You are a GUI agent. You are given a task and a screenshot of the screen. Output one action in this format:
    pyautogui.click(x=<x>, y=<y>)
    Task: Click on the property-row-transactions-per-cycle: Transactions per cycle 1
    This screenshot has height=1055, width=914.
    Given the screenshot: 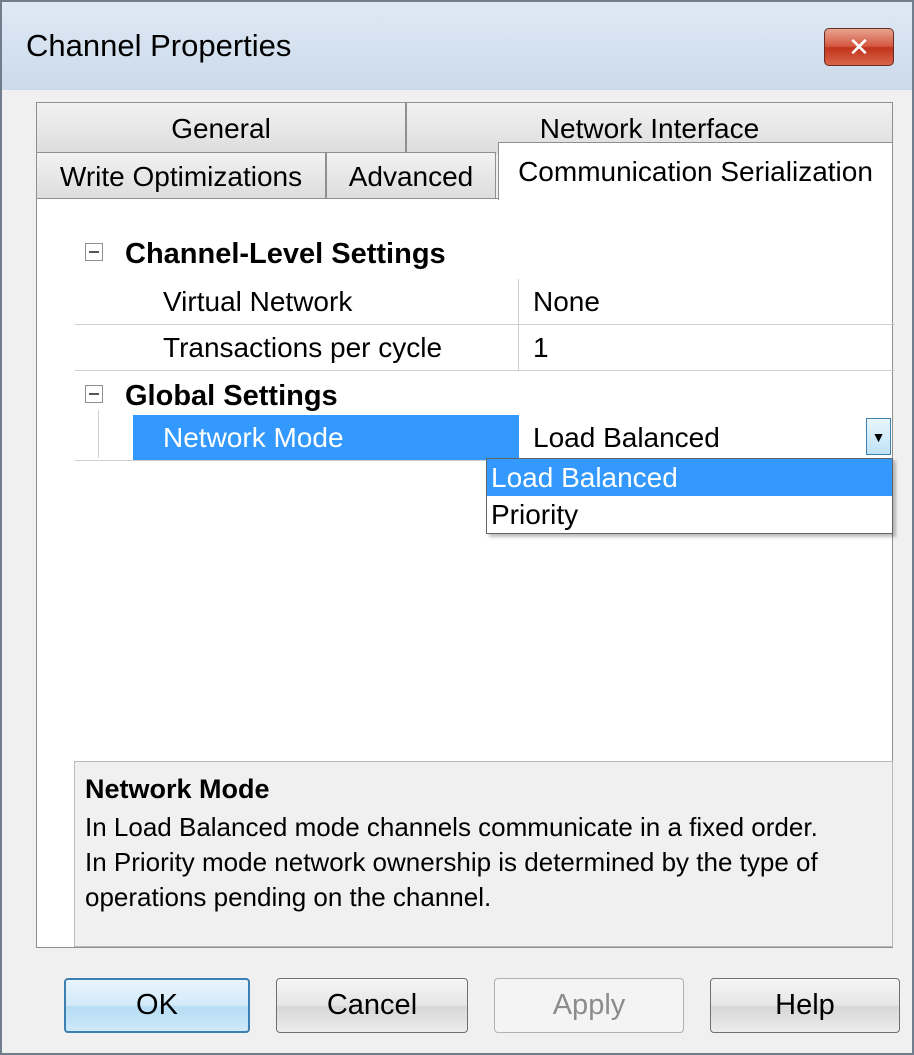 What is the action you would take?
    pyautogui.click(x=485, y=348)
    